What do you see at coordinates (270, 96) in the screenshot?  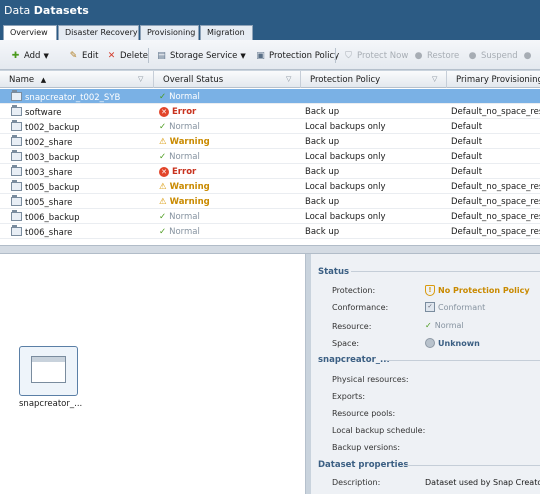 I see `table-row: snapcreator_t002_SYB ✓ Normal` at bounding box center [270, 96].